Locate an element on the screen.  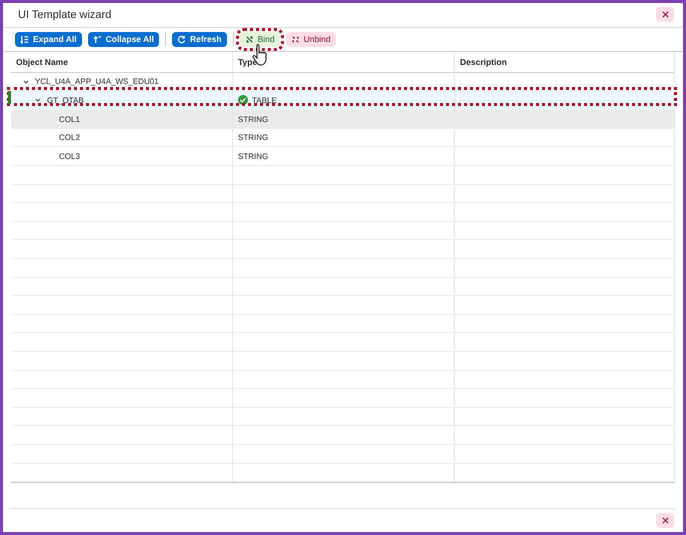
refresh-icon is located at coordinates (181, 39).